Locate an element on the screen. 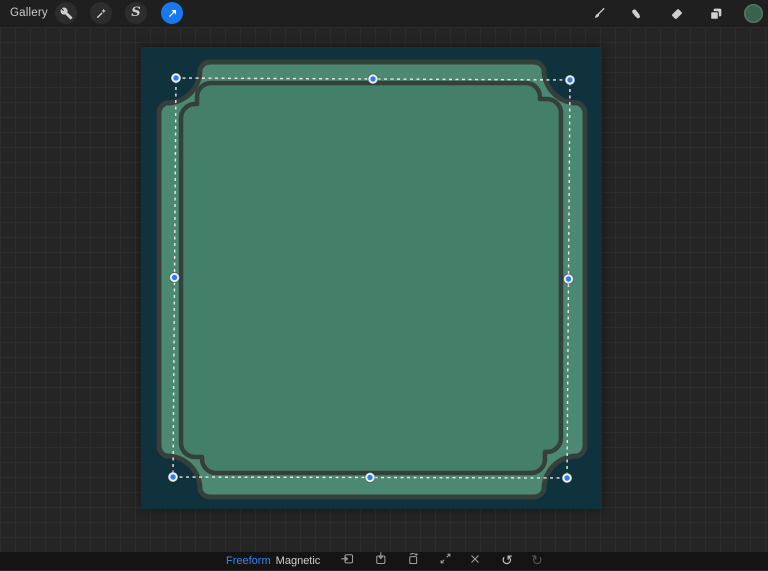  eraser-icon is located at coordinates (676, 14).